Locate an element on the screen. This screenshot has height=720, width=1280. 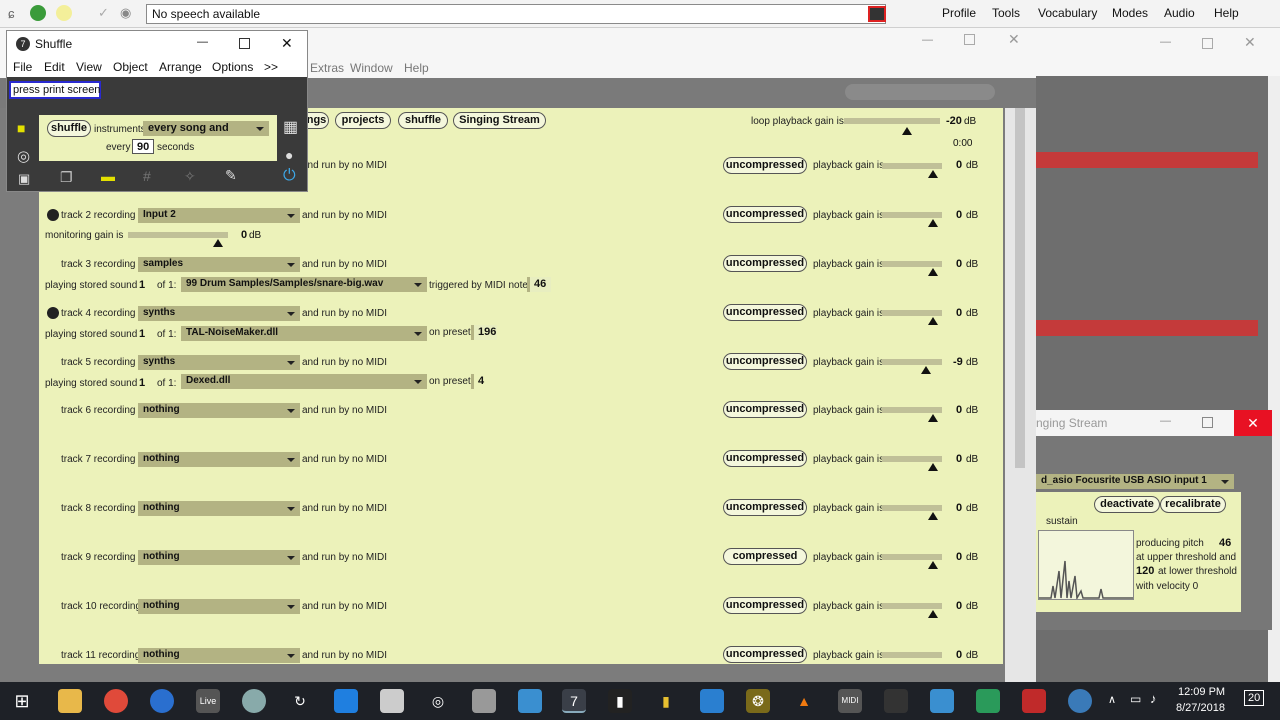
track-input-dropdown: samples is located at coordinates (219, 264).